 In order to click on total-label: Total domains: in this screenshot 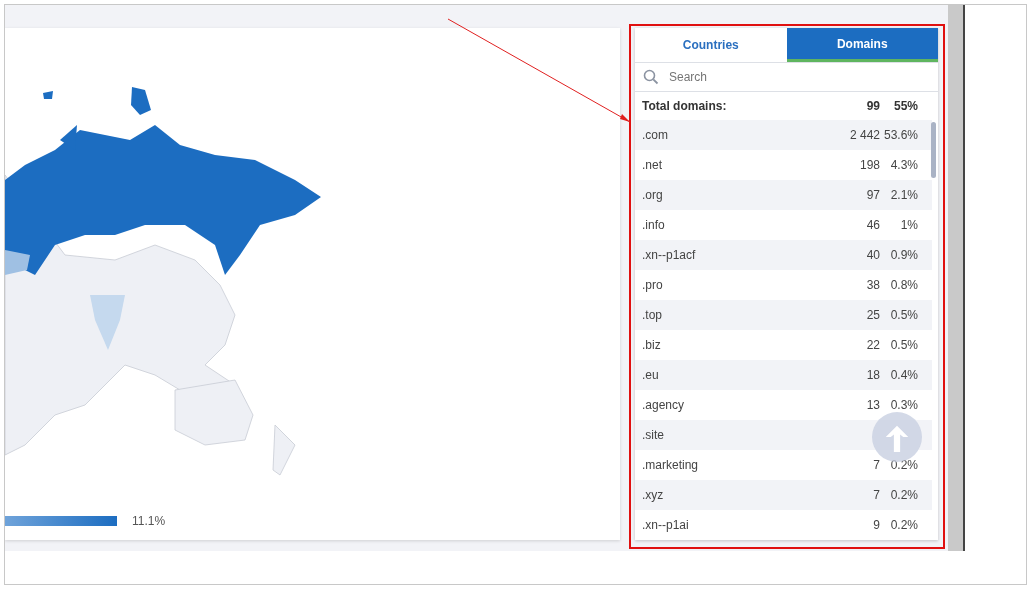, I will do `click(685, 105)`.